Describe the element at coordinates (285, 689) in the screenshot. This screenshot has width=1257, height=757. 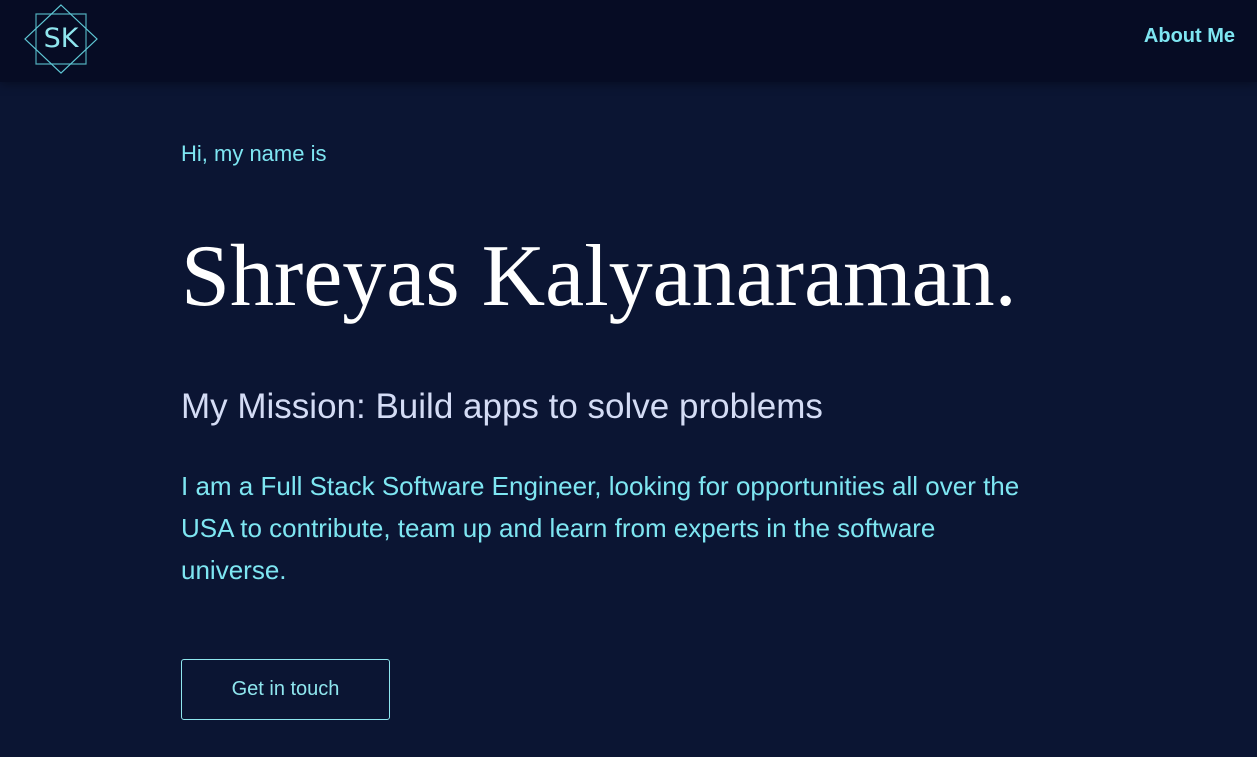
I see `get-in-touch-button: Get in touch` at that location.